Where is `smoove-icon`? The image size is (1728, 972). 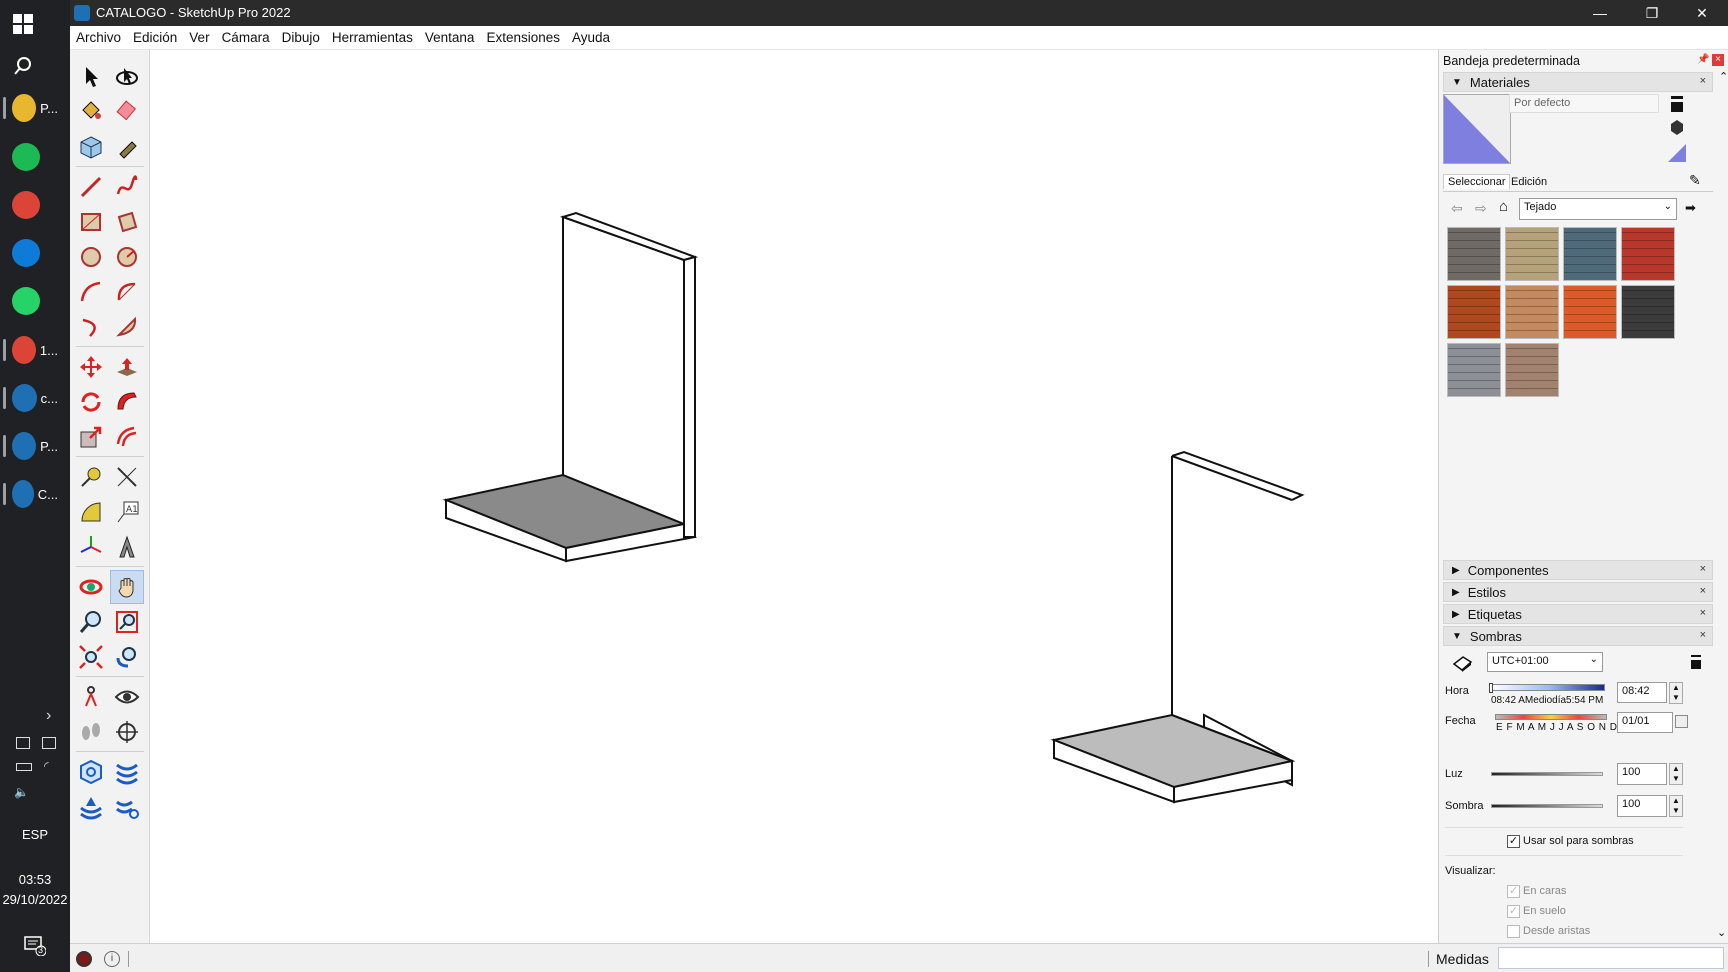 smoove-icon is located at coordinates (91, 807).